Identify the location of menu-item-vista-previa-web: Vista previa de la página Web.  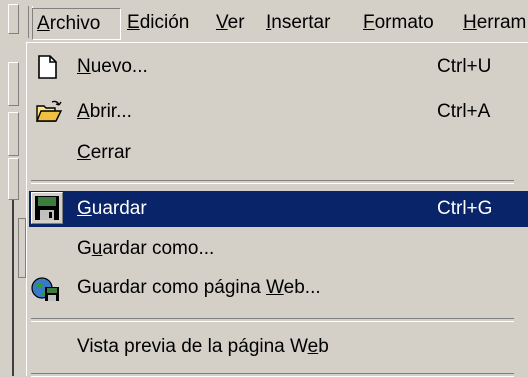
(278, 347).